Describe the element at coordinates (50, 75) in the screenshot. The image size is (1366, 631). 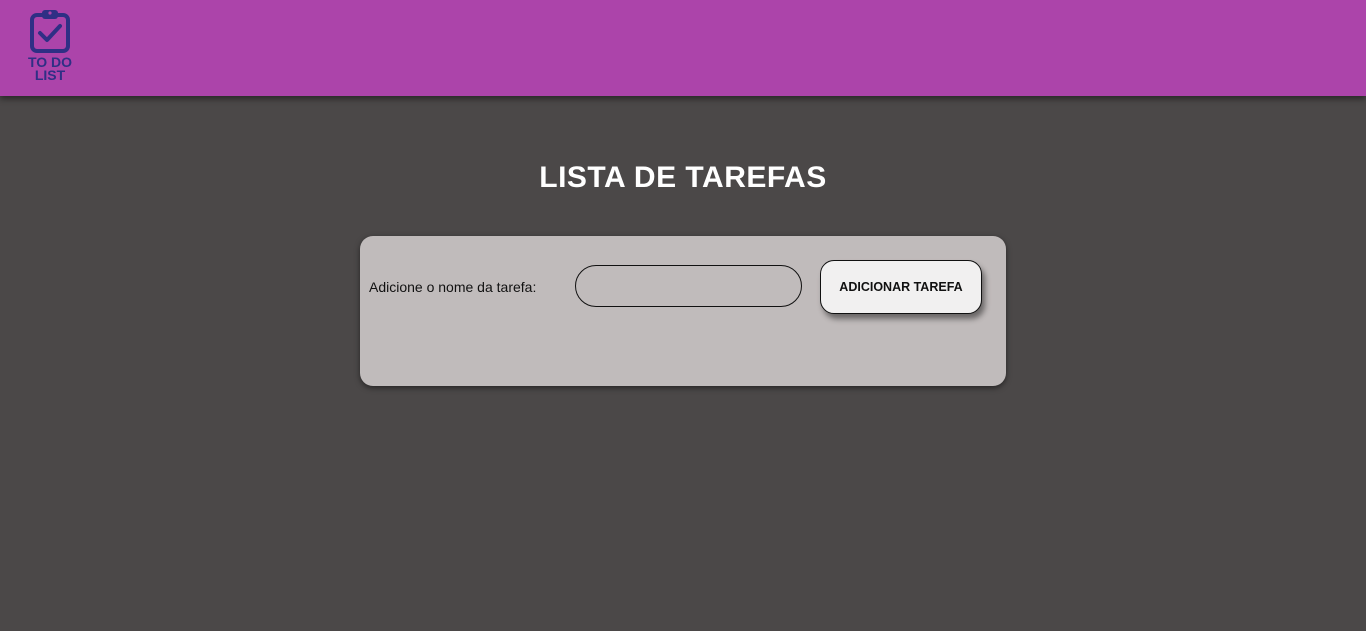
I see `logo-text-line2: LIST` at that location.